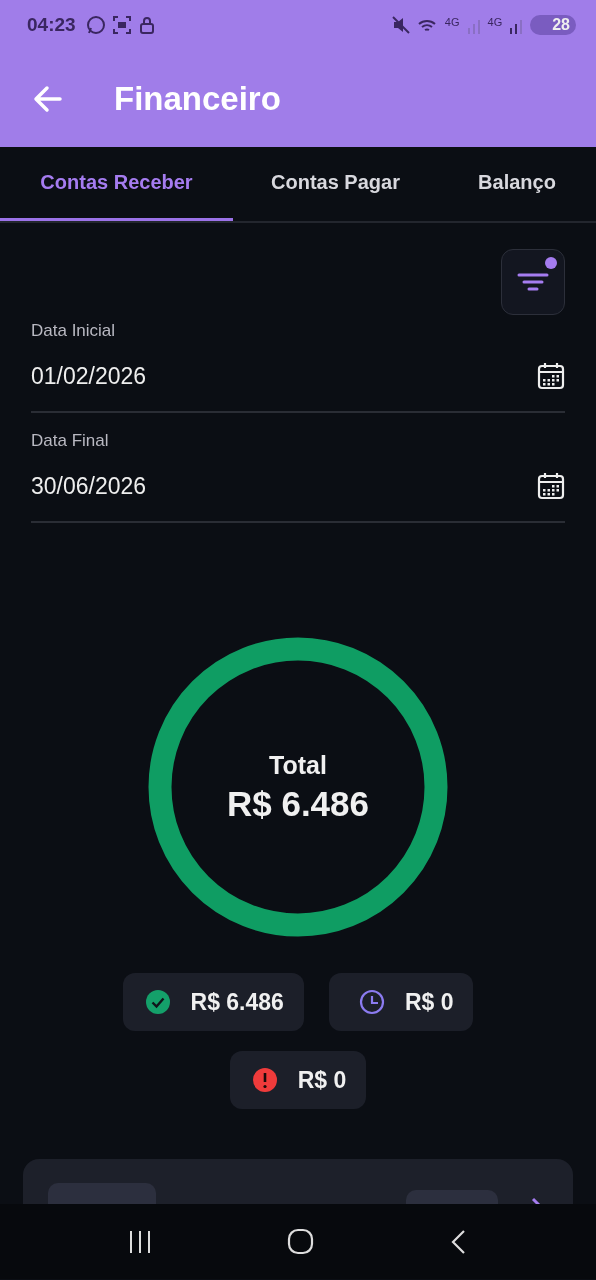  What do you see at coordinates (197, 98) in the screenshot?
I see `screen-title: Financeiro` at bounding box center [197, 98].